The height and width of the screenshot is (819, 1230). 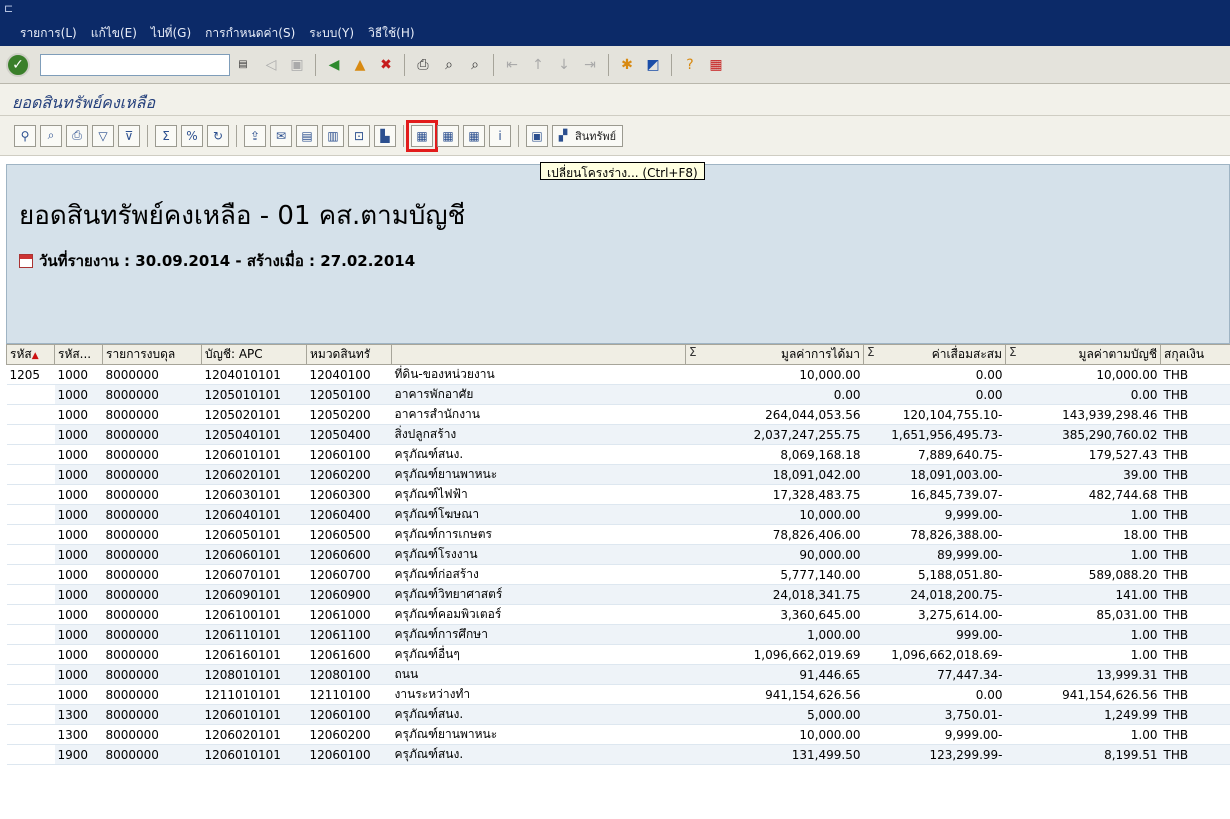 What do you see at coordinates (934, 514) in the screenshot?
I see `cell-accum-depreciation: 9,999.00-` at bounding box center [934, 514].